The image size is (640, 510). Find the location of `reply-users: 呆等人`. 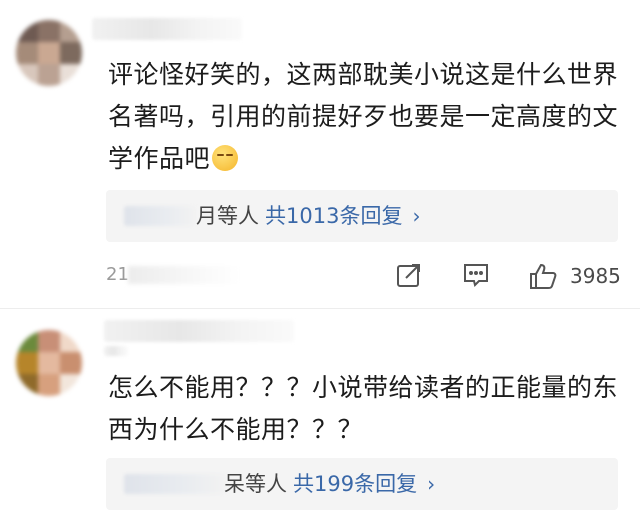

reply-users: 呆等人 is located at coordinates (255, 484).